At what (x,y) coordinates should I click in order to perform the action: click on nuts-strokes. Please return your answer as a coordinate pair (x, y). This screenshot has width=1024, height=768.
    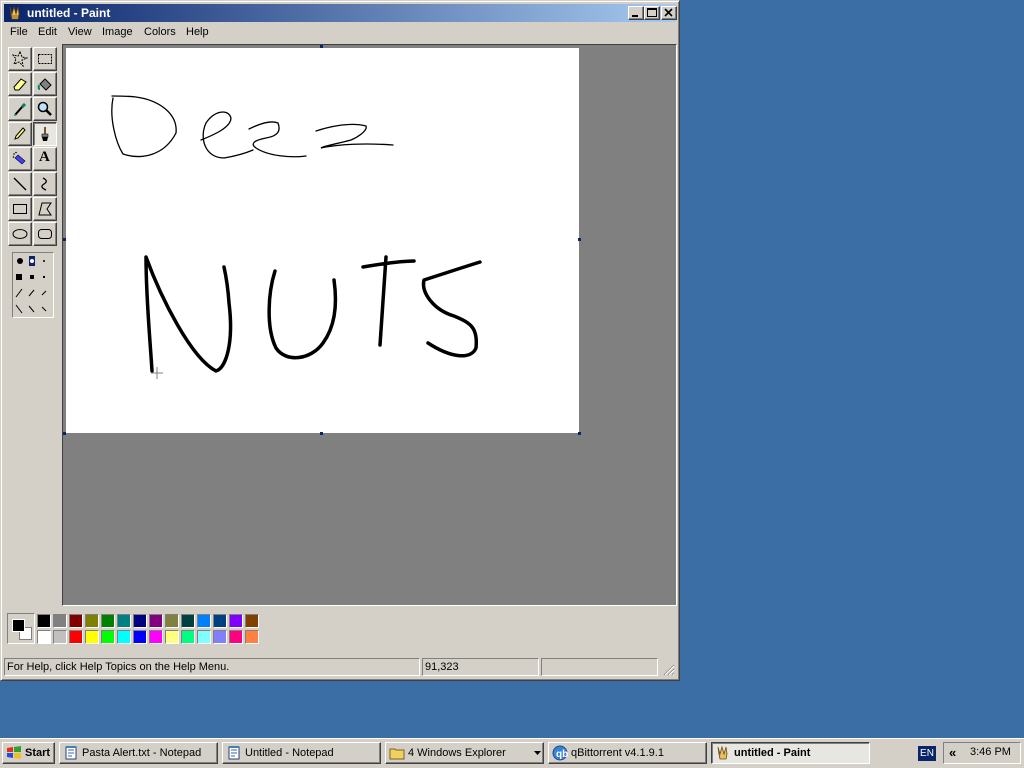
    Looking at the image, I should click on (313, 314).